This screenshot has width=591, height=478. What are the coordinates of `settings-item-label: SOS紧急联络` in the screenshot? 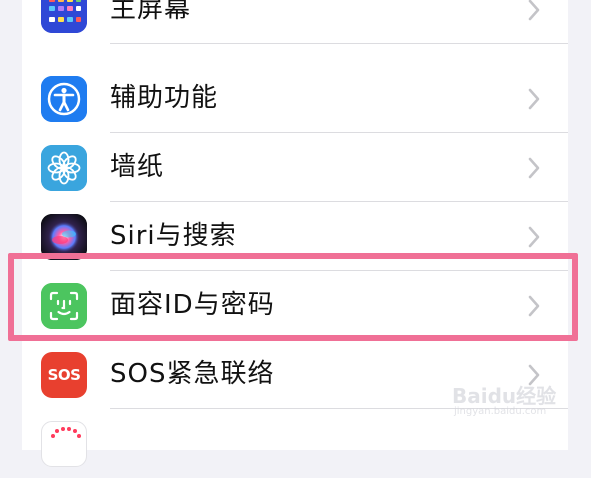 It's located at (192, 374).